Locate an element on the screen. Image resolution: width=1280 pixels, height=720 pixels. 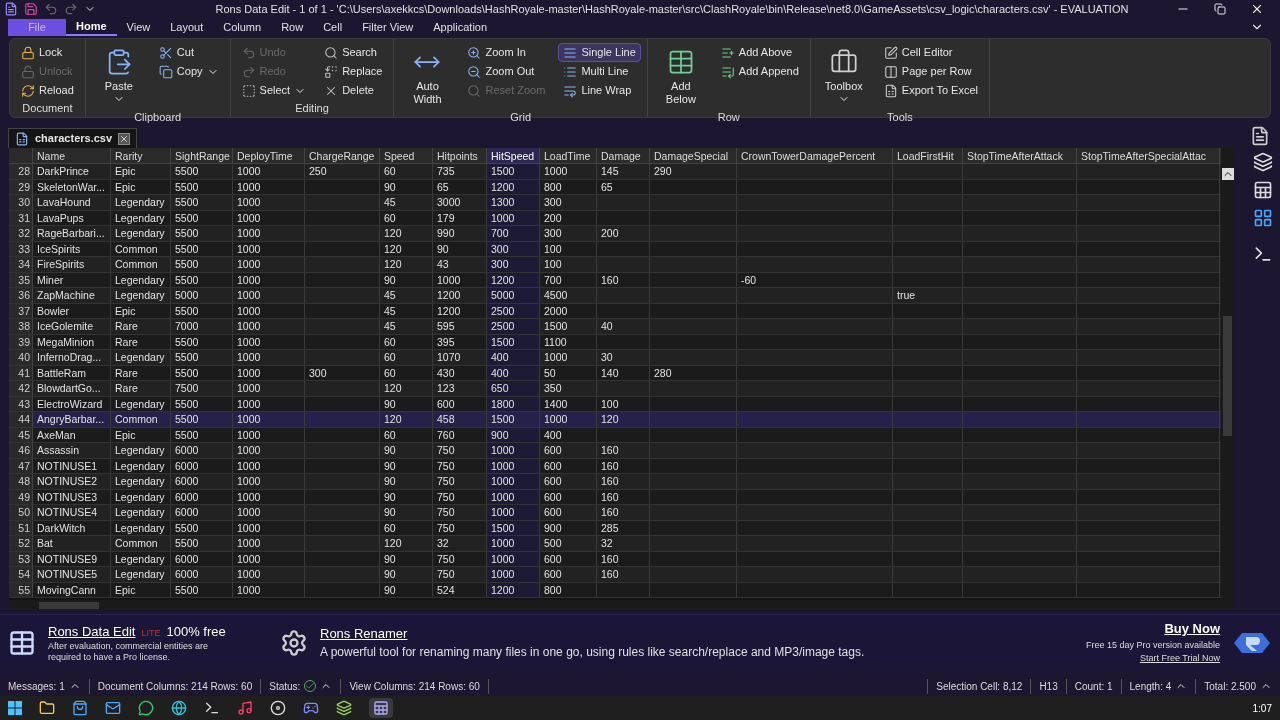
ribbon-button: Paste is located at coordinates (118, 76).